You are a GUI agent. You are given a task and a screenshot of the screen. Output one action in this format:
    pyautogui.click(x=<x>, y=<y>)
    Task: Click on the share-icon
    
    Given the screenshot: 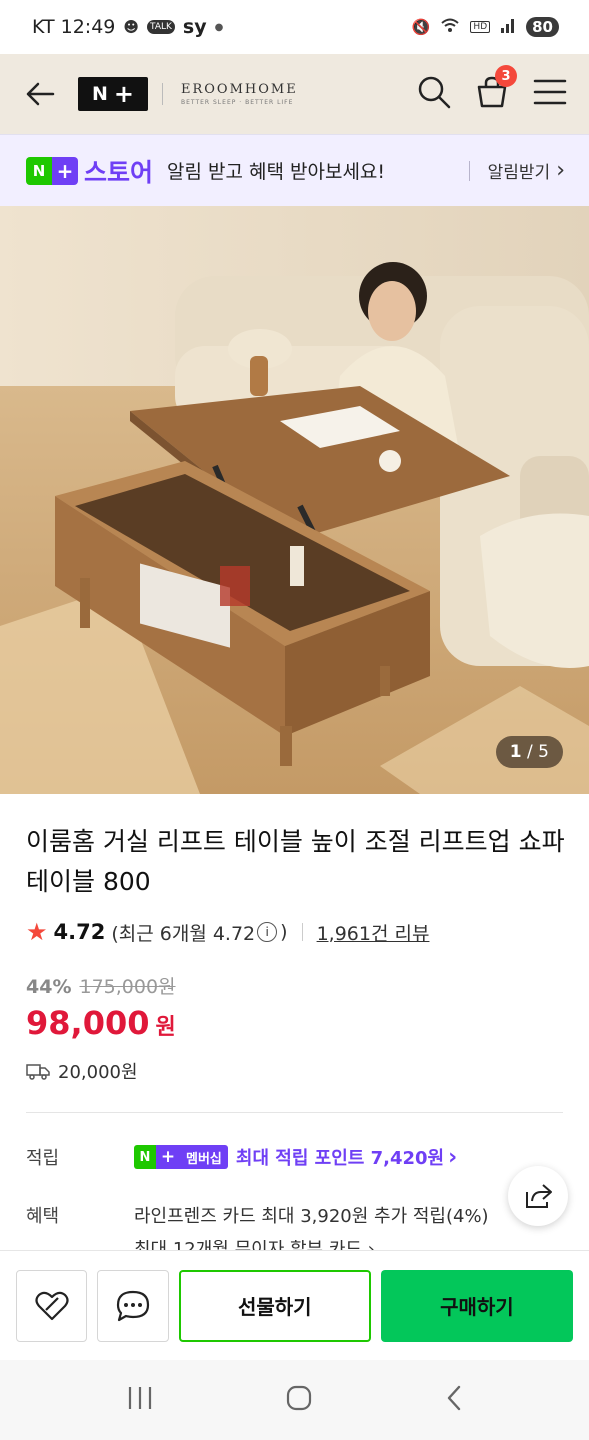 What is the action you would take?
    pyautogui.click(x=539, y=1196)
    